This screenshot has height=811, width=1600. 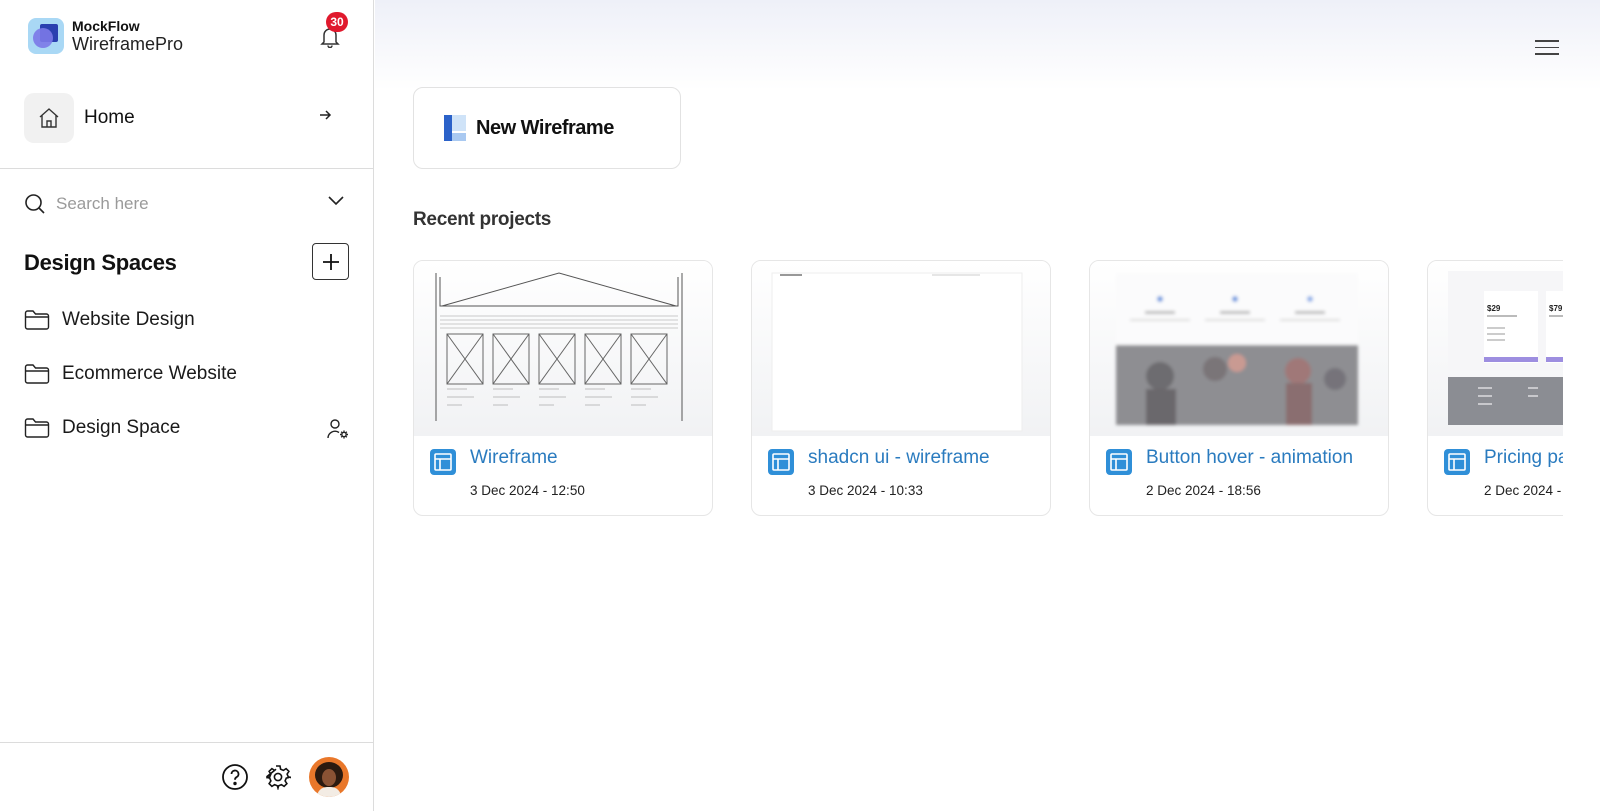 I want to click on sidebar-item-ecommerce-website: Ecommerce Website, so click(x=187, y=374).